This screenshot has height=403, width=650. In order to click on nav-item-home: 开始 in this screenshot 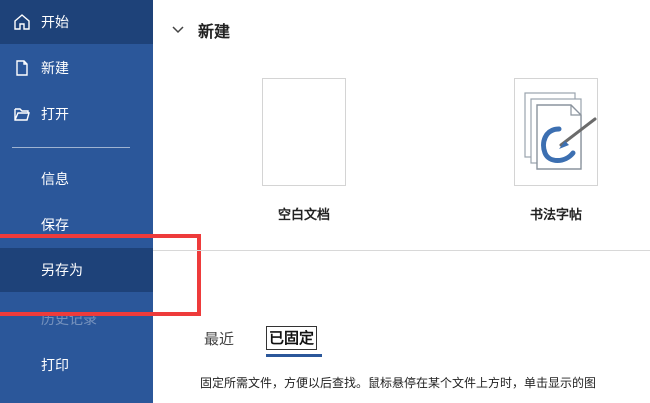, I will do `click(76, 22)`.